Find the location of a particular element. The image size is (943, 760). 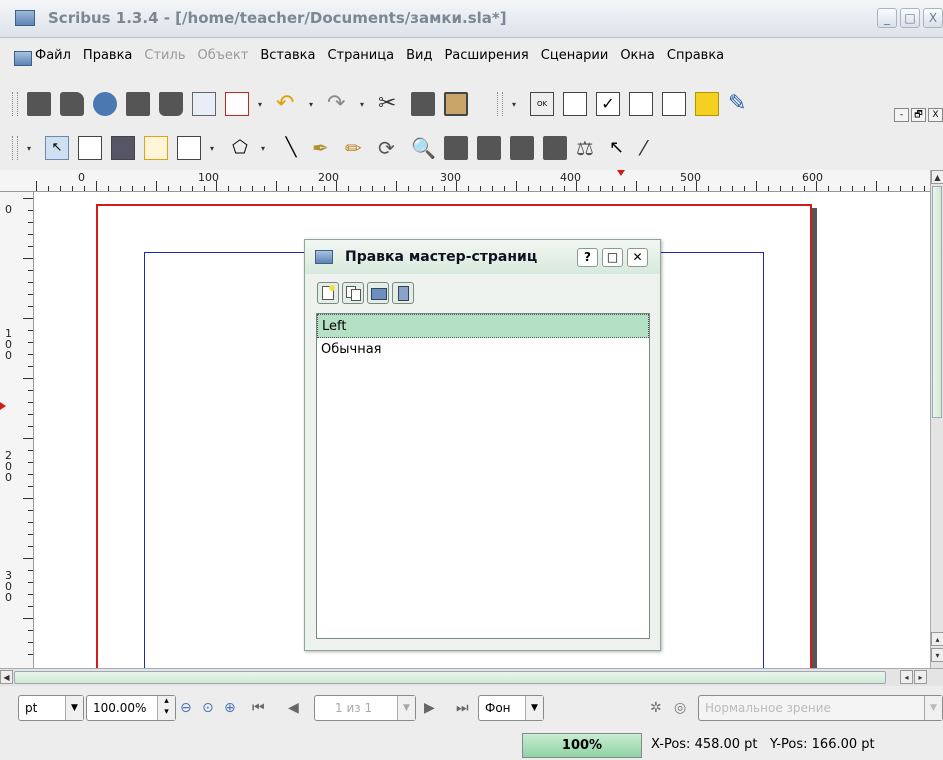

eyedropper-icon: ⁄ is located at coordinates (654, 148).